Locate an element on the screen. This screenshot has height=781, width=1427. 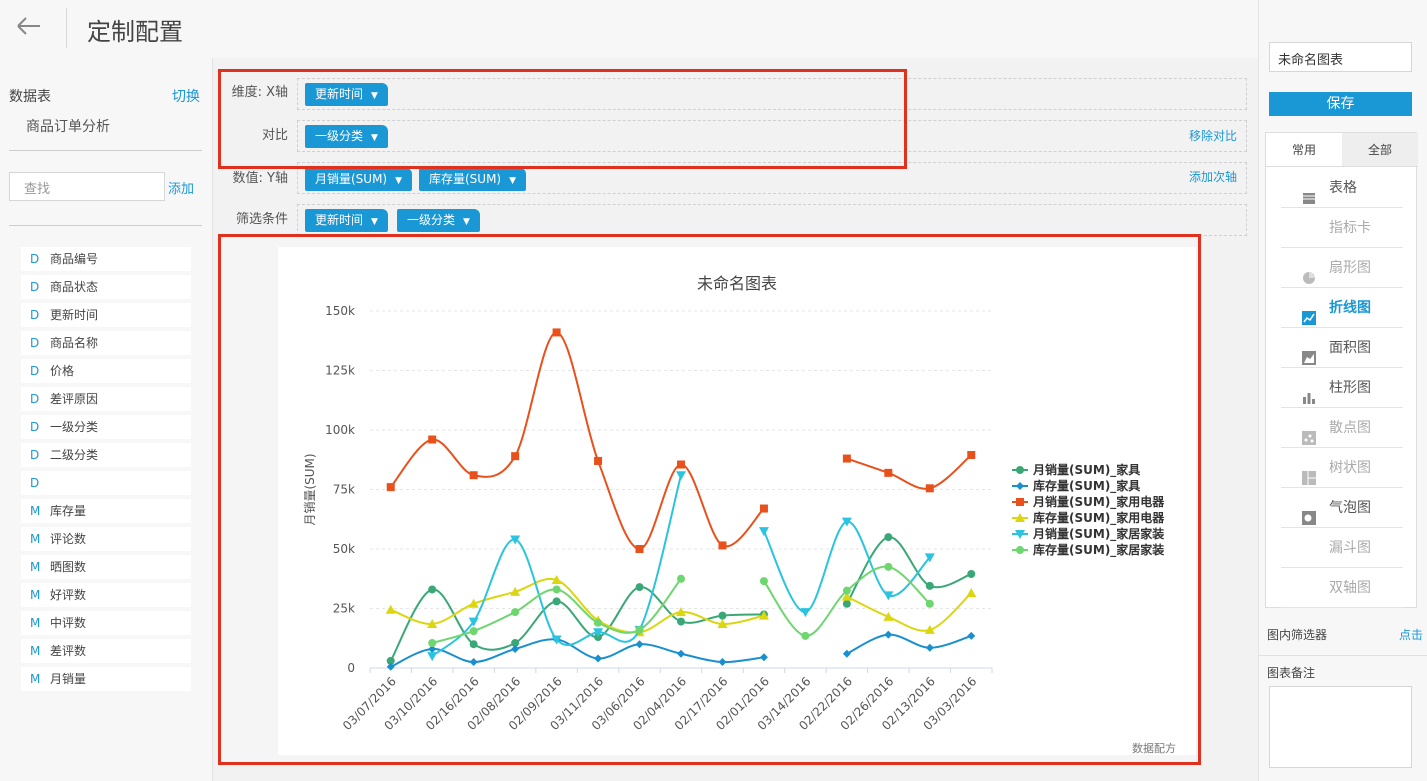
chart-type-item: 表格 is located at coordinates (1342, 188).